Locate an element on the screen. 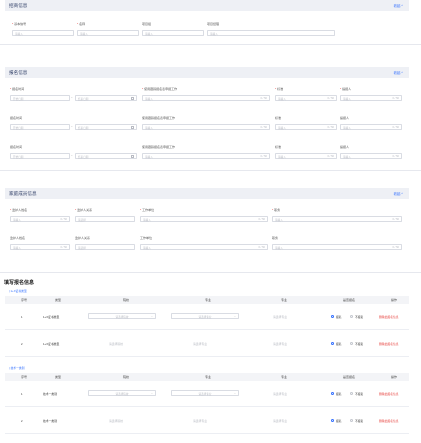 Image resolution: width=421 pixels, height=443 pixels. project-manager-input: 请输入 is located at coordinates (271, 33).